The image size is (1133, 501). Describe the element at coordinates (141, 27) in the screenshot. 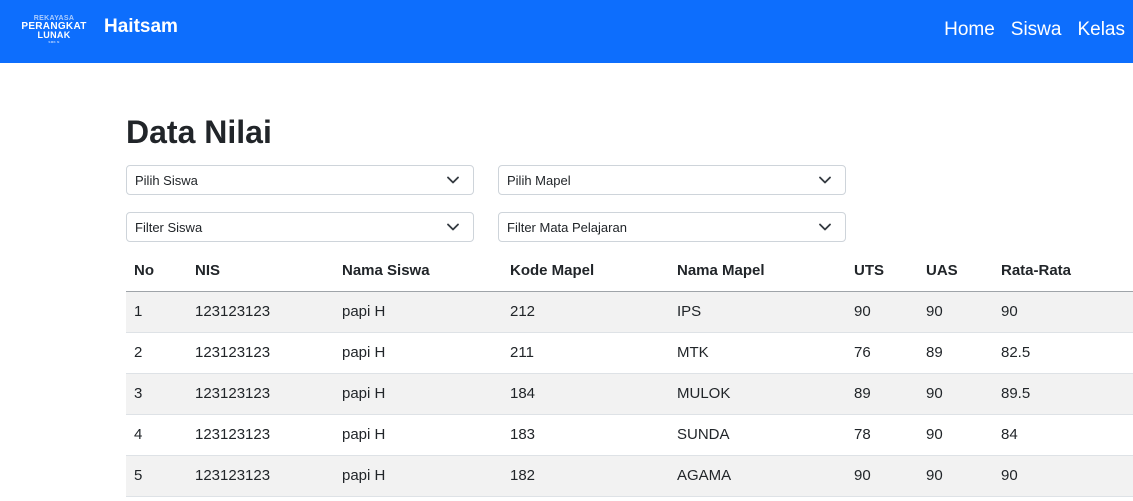

I see `brand-name: Haitsam` at that location.